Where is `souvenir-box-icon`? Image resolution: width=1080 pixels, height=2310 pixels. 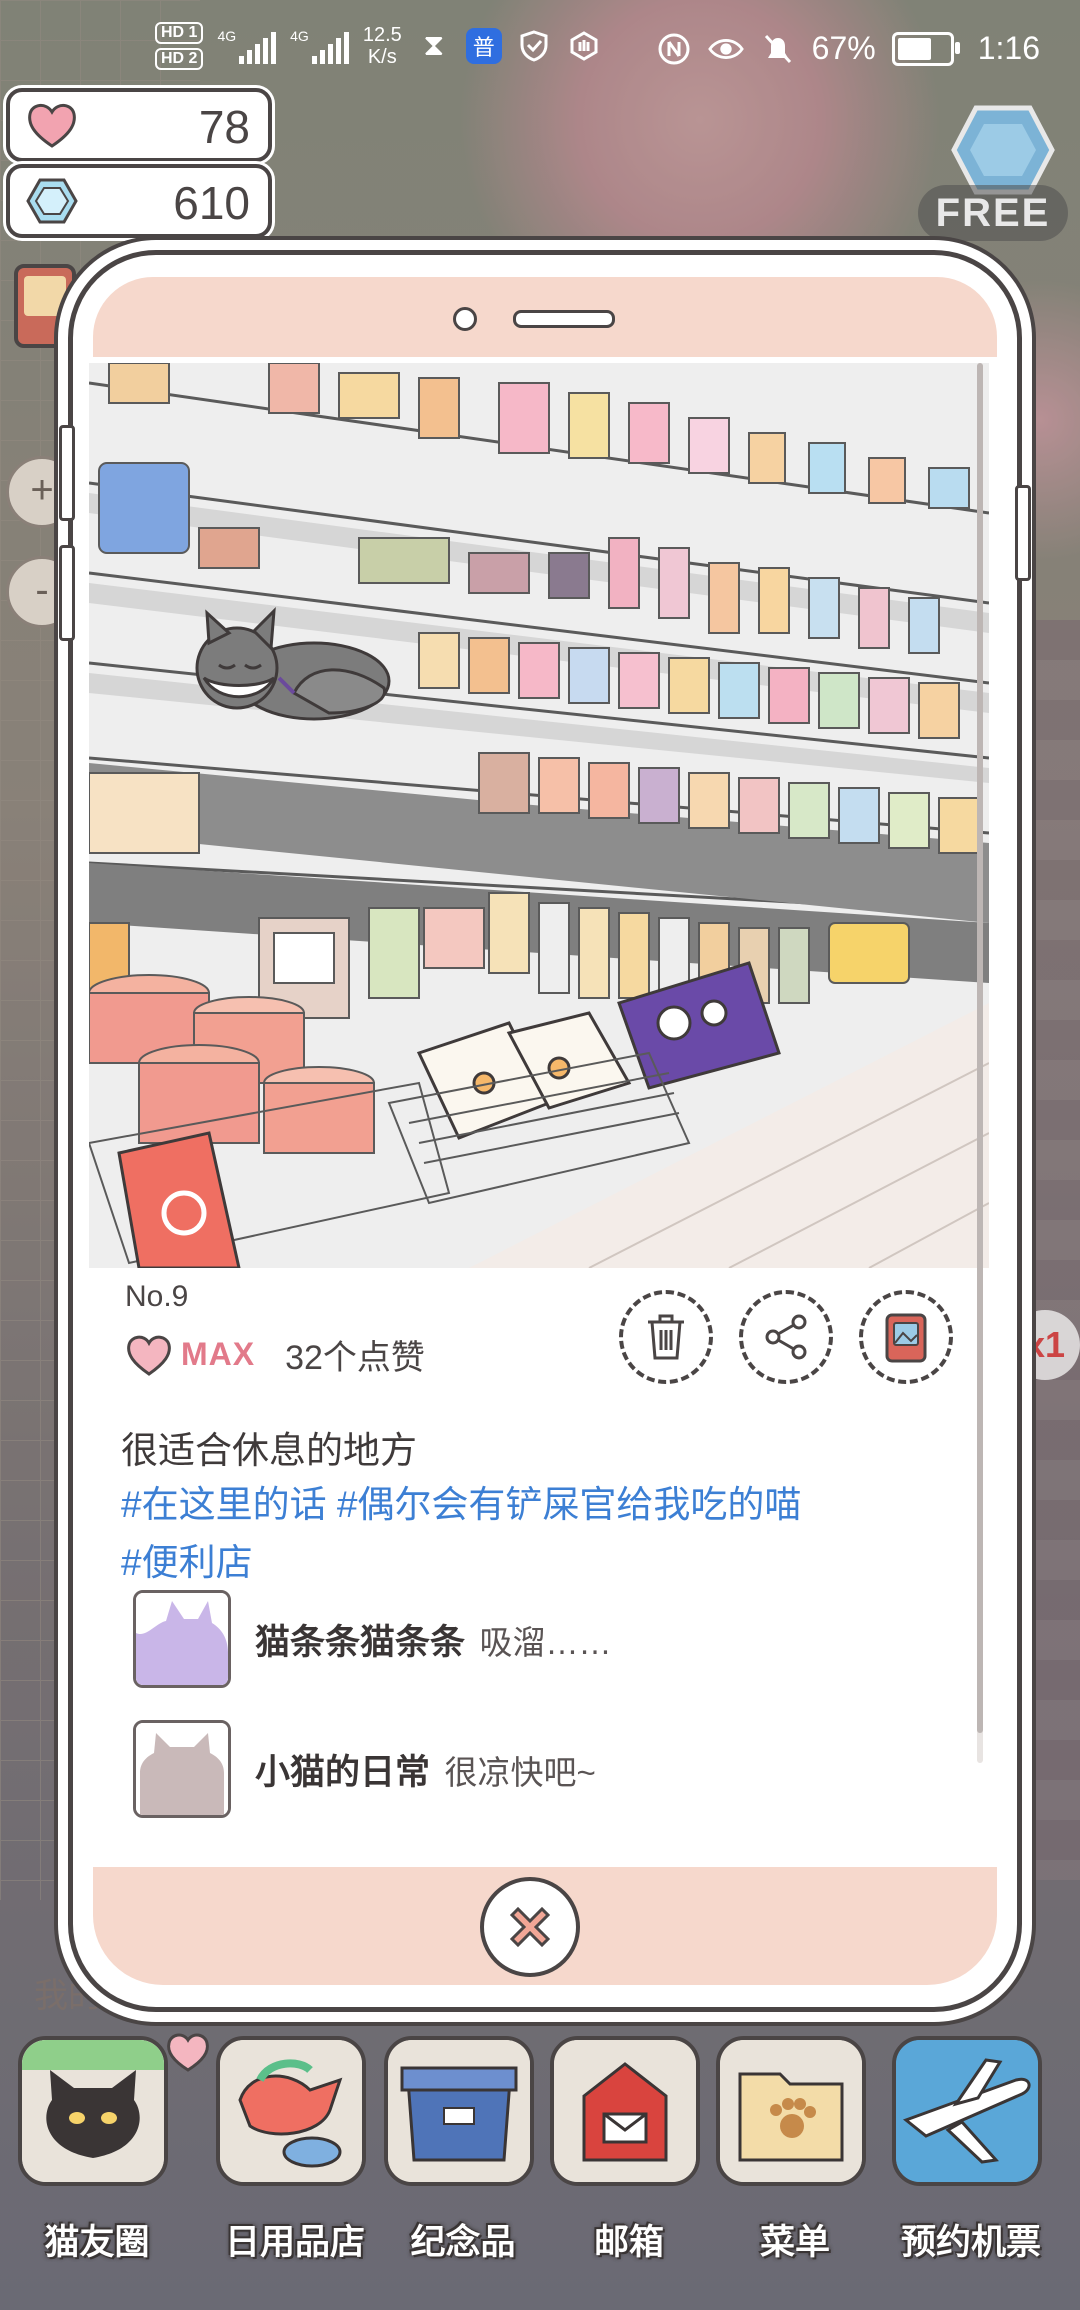 souvenir-box-icon is located at coordinates (459, 2111).